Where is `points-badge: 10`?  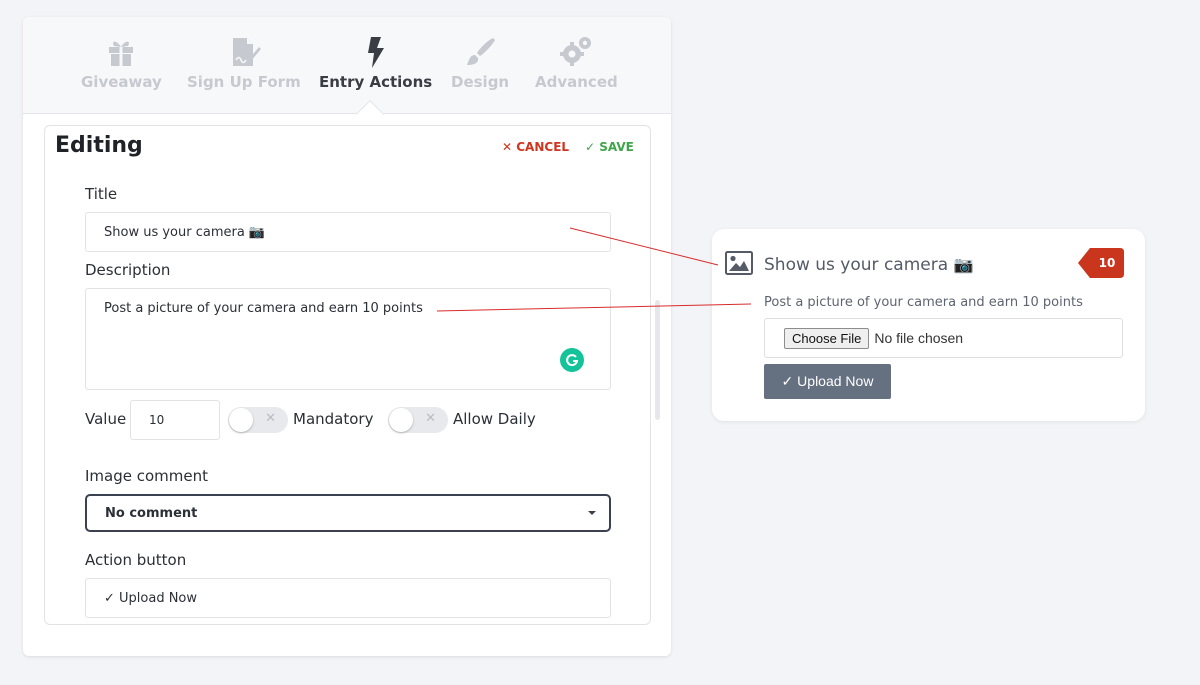 points-badge: 10 is located at coordinates (1101, 263).